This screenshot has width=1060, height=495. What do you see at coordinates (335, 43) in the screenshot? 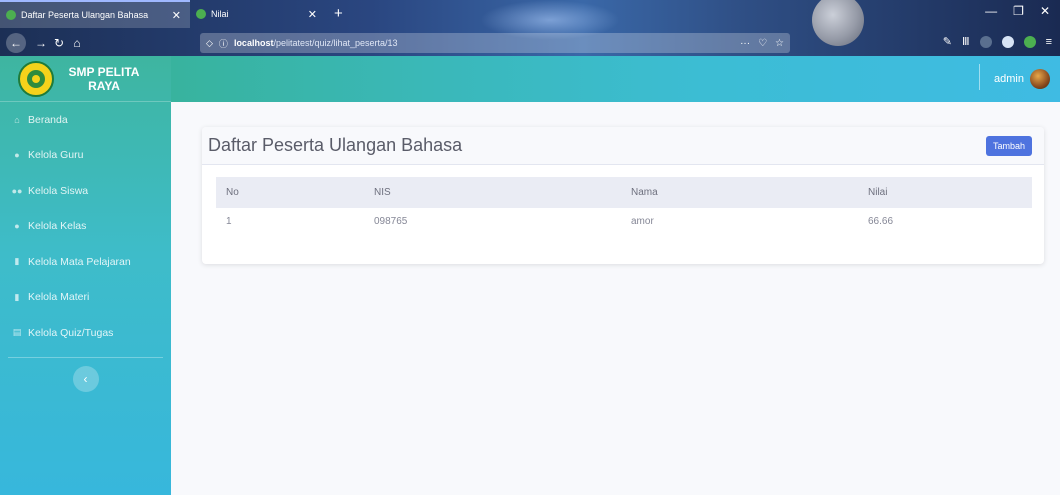
I see `url-path: /pelitatest/quiz/lihat_peserta/13` at bounding box center [335, 43].